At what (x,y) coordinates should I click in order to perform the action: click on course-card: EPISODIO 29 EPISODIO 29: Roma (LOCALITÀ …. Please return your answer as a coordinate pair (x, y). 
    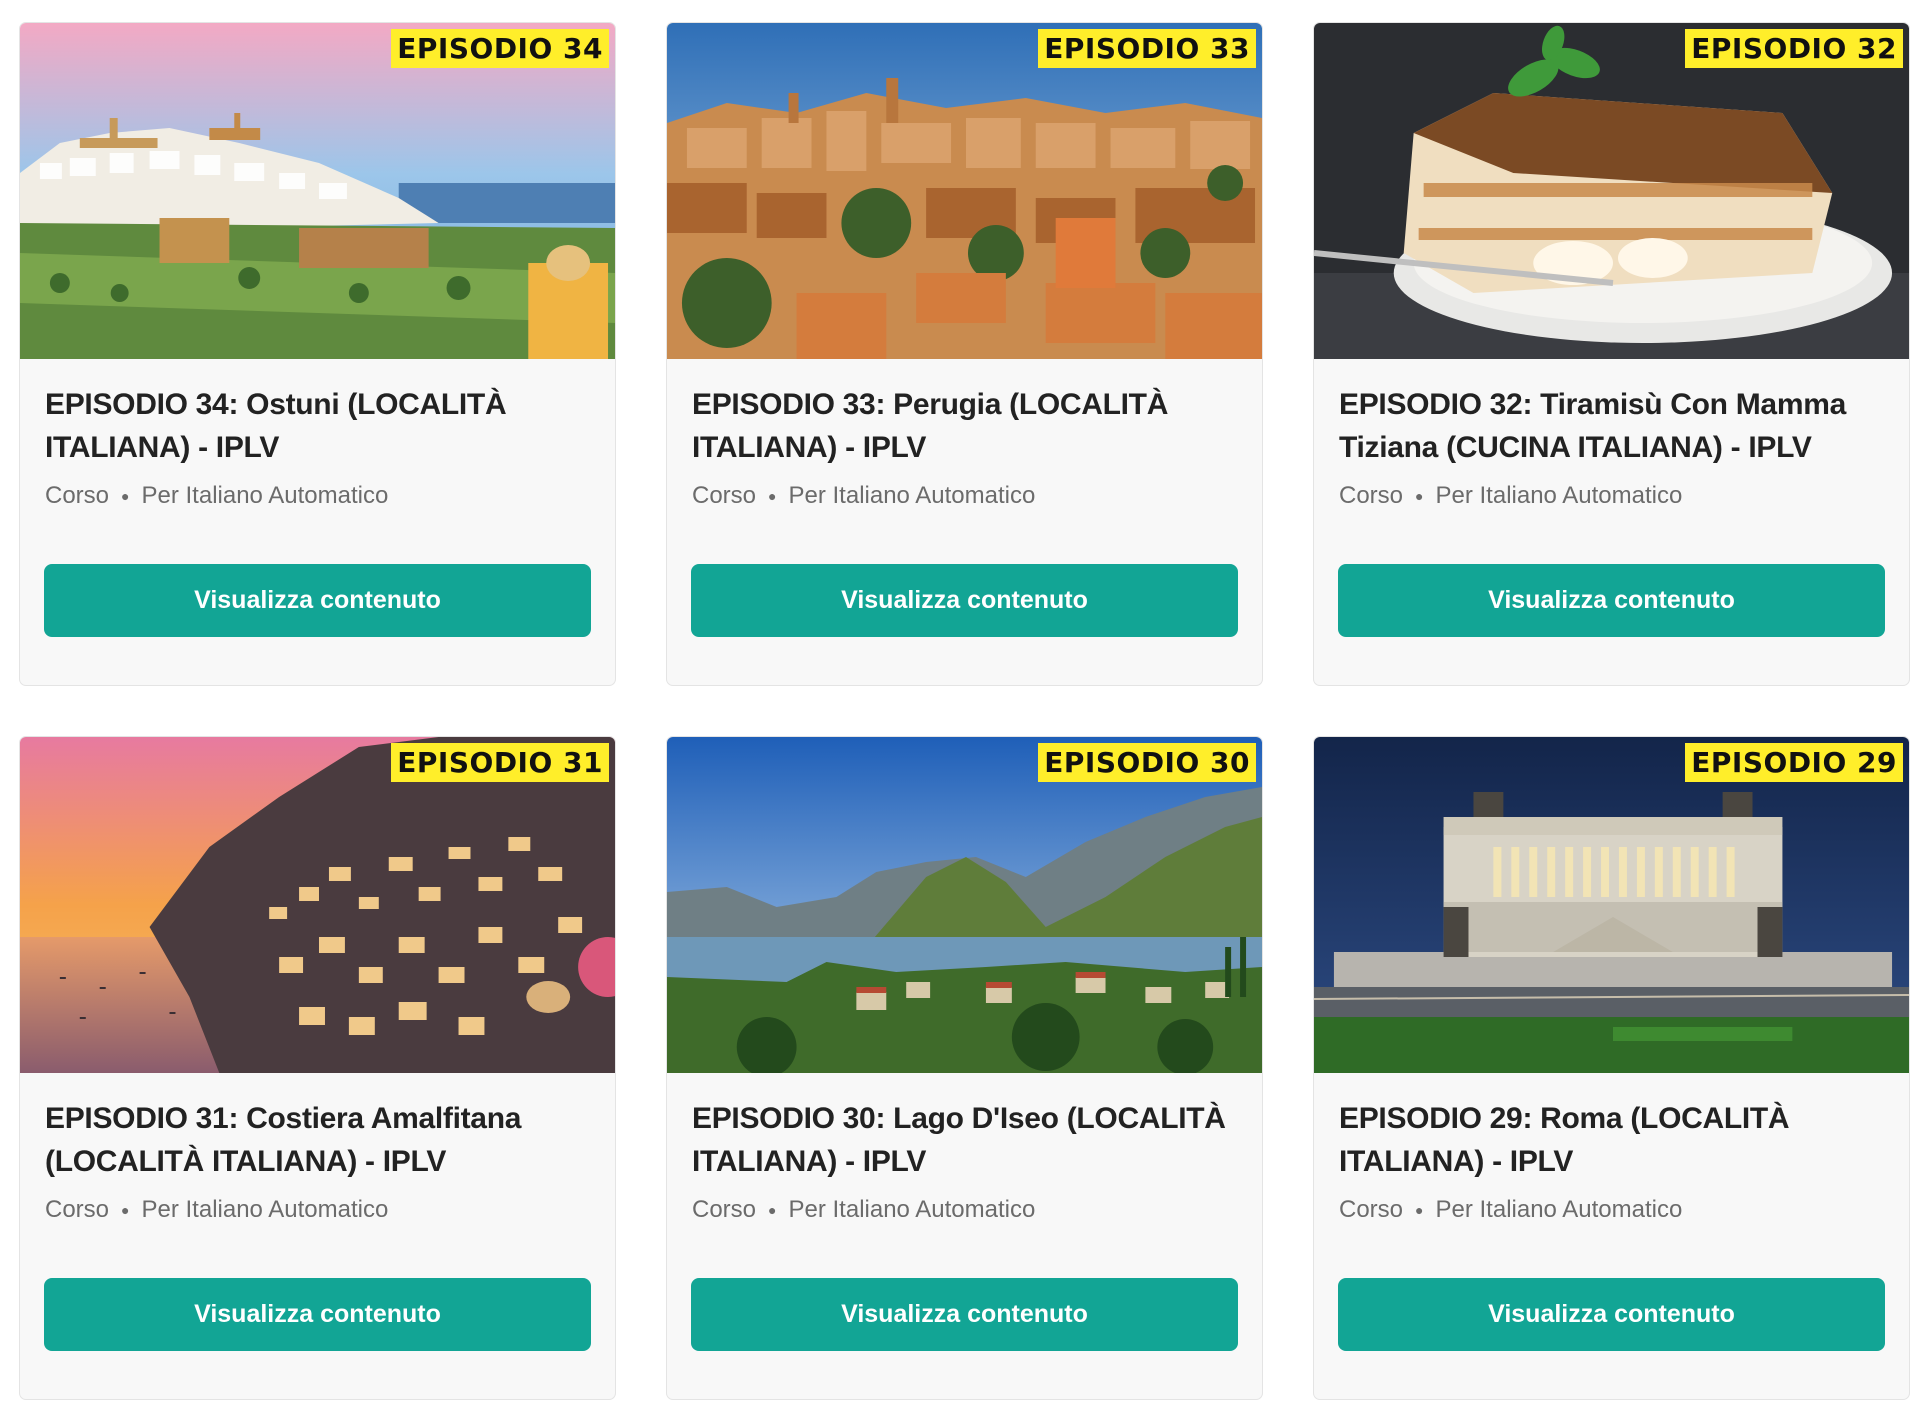
    Looking at the image, I should click on (1611, 1068).